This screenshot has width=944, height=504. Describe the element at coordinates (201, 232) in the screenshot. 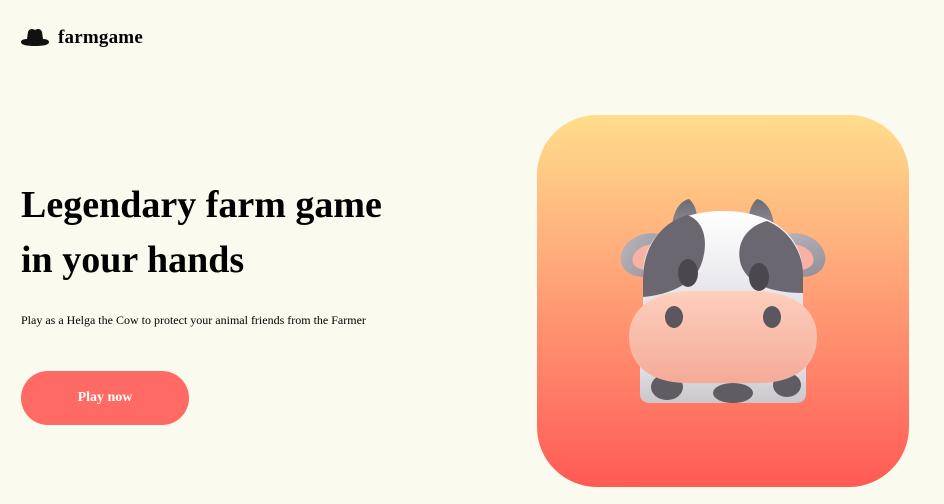

I see `hero-title: Legendary farm game in your hands` at that location.